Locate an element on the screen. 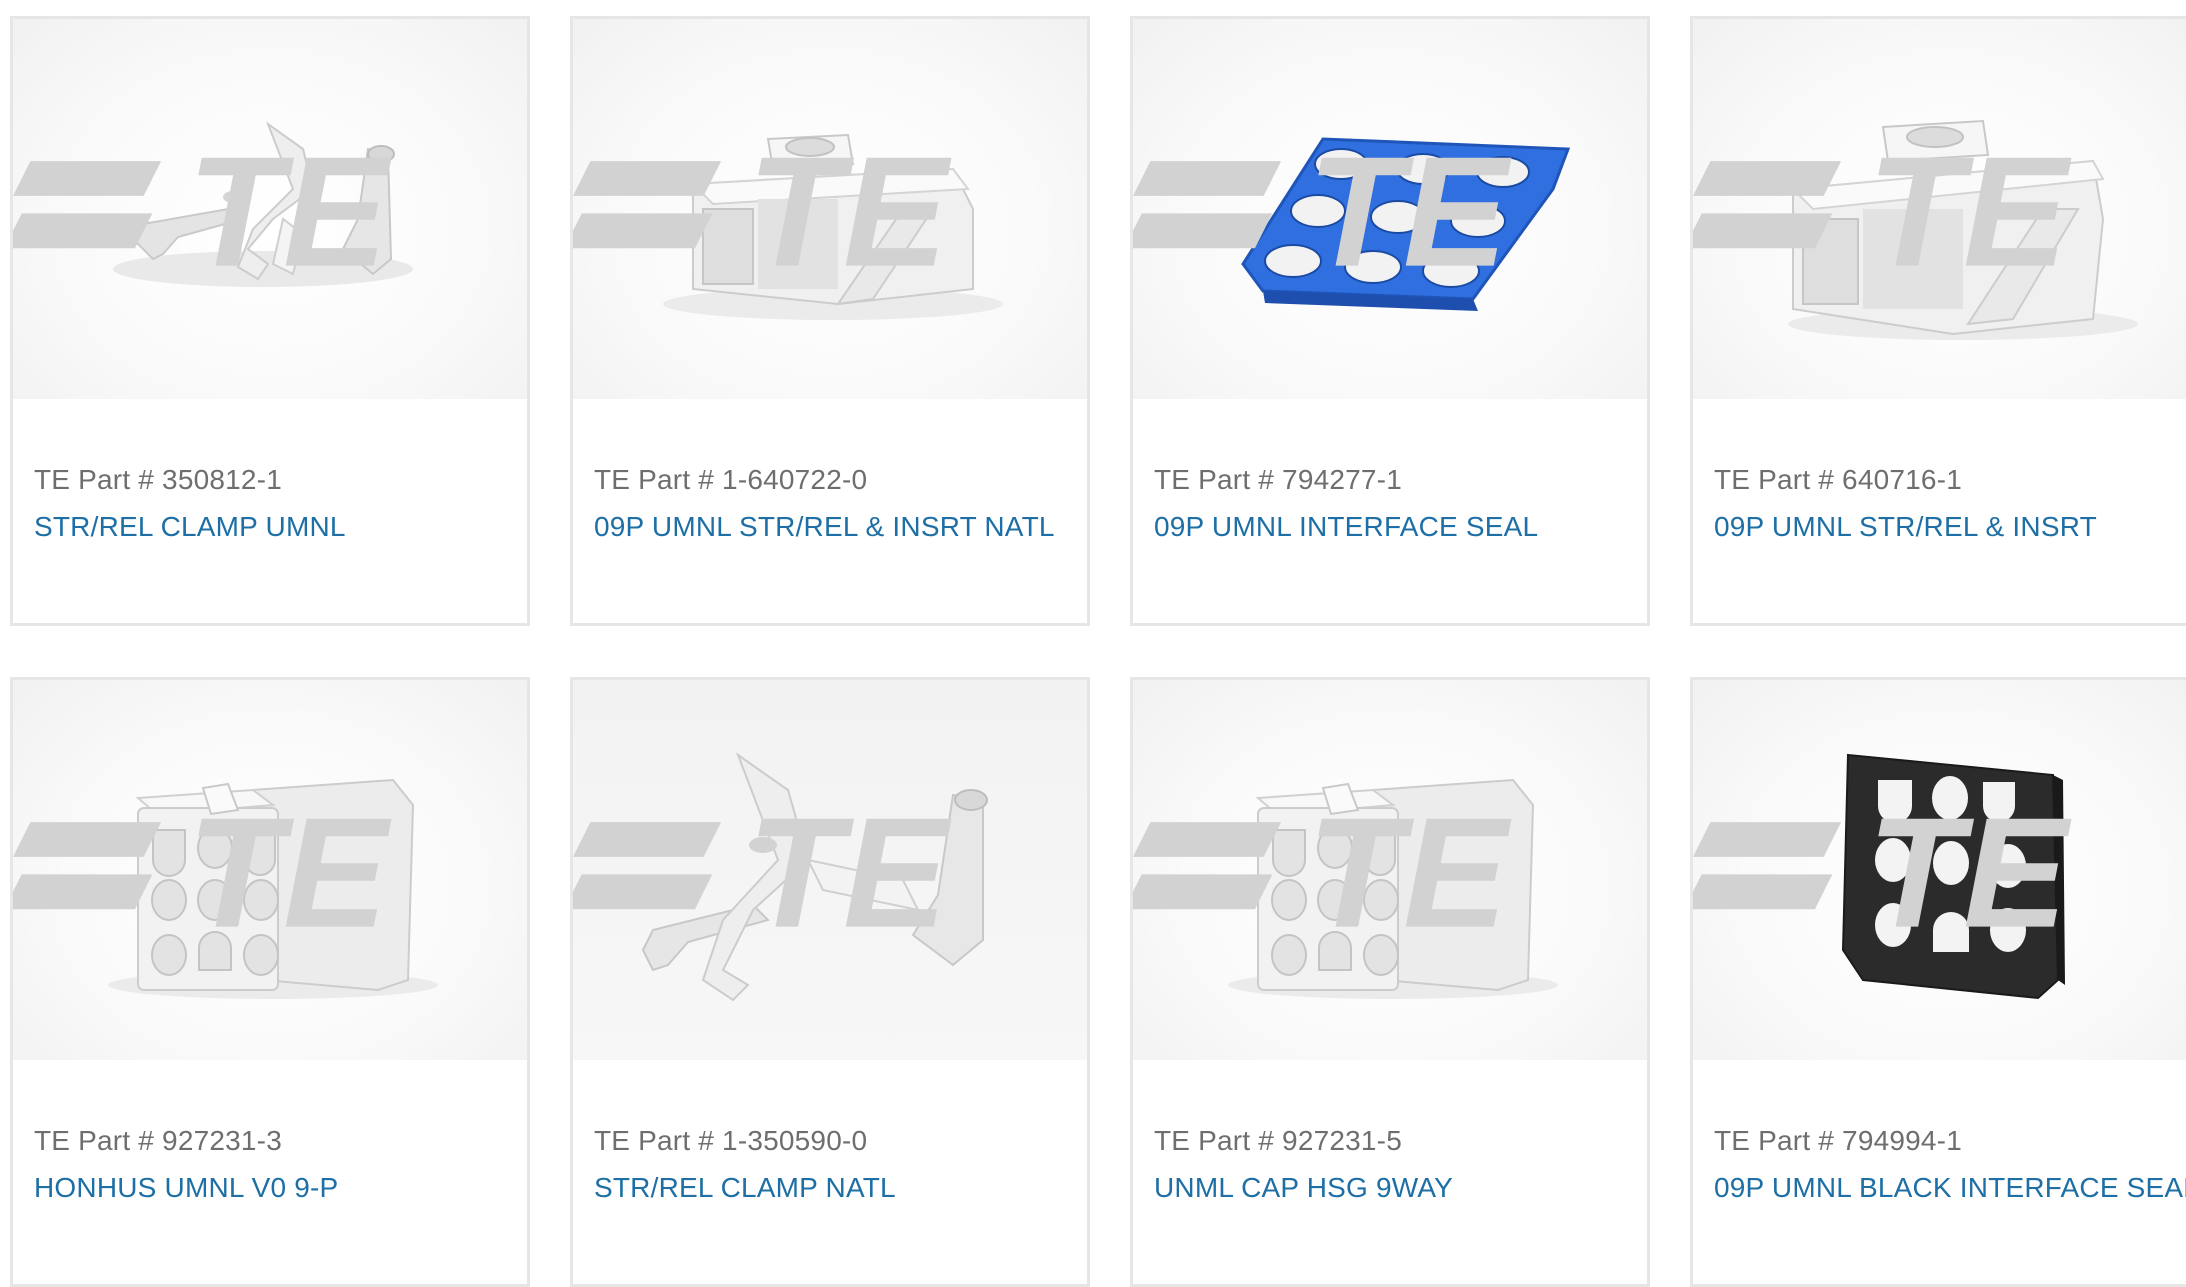 The height and width of the screenshot is (1287, 2186). product-card: TE TE Part # 927231-5 UNML CAP HSG 9WAY is located at coordinates (1390, 982).